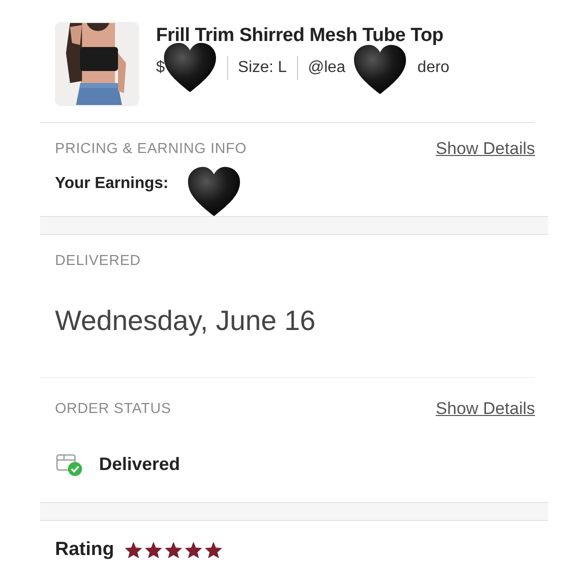  What do you see at coordinates (300, 36) in the screenshot?
I see `product-title: Frill Trim Shirred Mesh Tube Top` at bounding box center [300, 36].